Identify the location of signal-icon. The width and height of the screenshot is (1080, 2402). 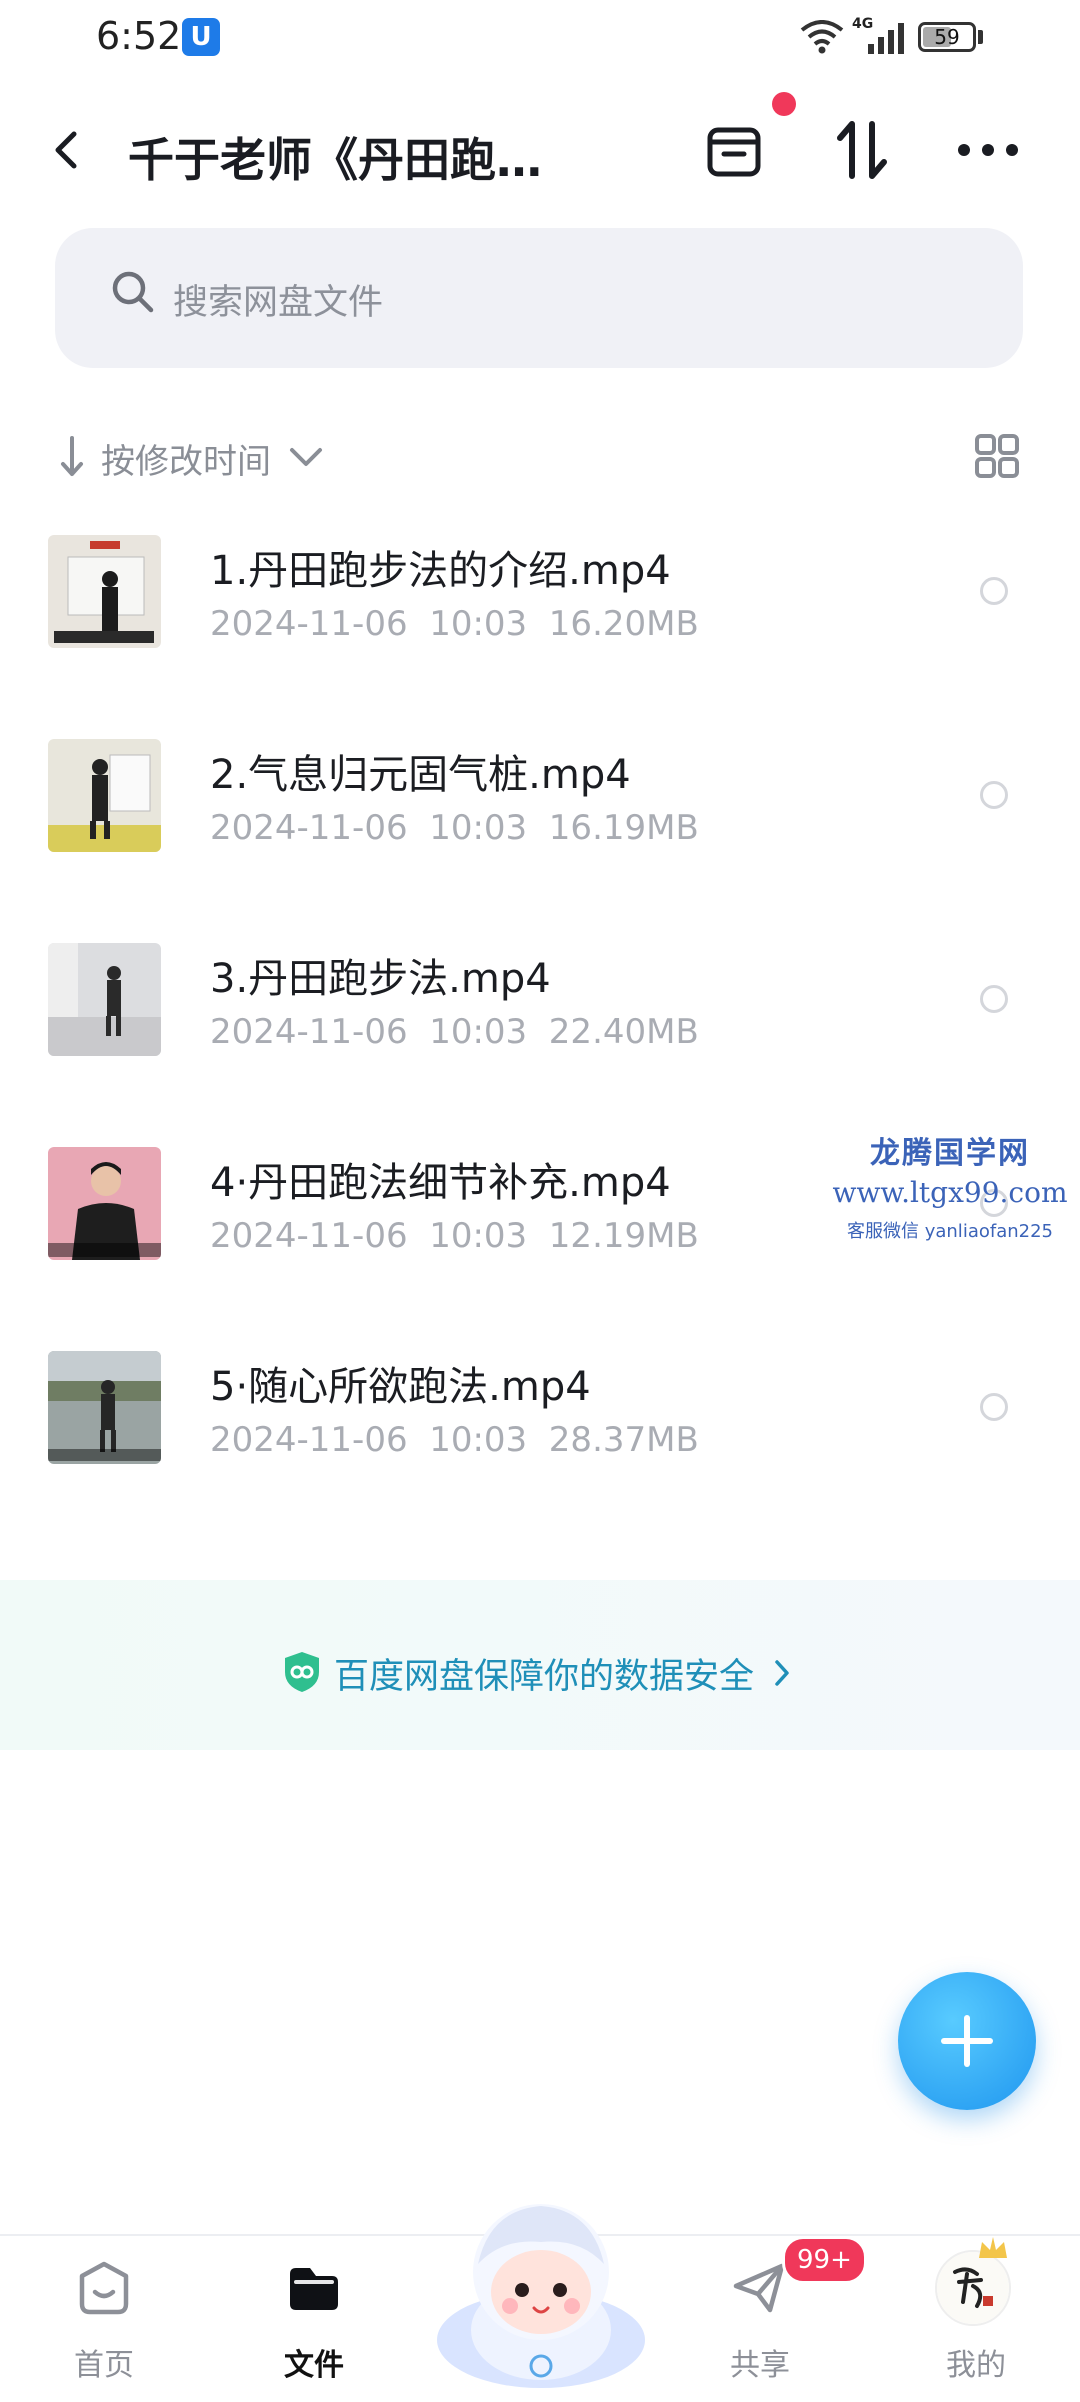
(886, 38).